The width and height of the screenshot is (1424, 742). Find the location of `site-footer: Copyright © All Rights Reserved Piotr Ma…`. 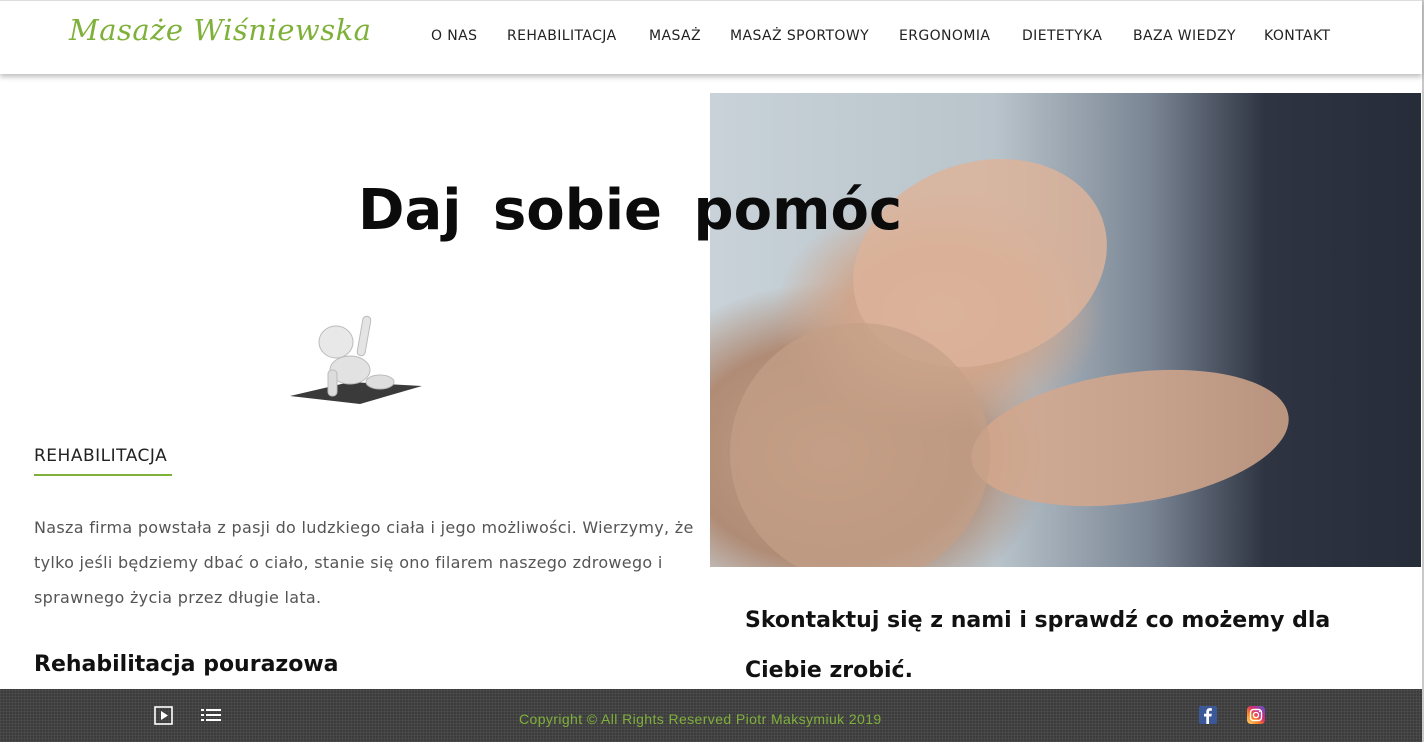

site-footer: Copyright © All Rights Reserved Piotr Ma… is located at coordinates (711, 715).